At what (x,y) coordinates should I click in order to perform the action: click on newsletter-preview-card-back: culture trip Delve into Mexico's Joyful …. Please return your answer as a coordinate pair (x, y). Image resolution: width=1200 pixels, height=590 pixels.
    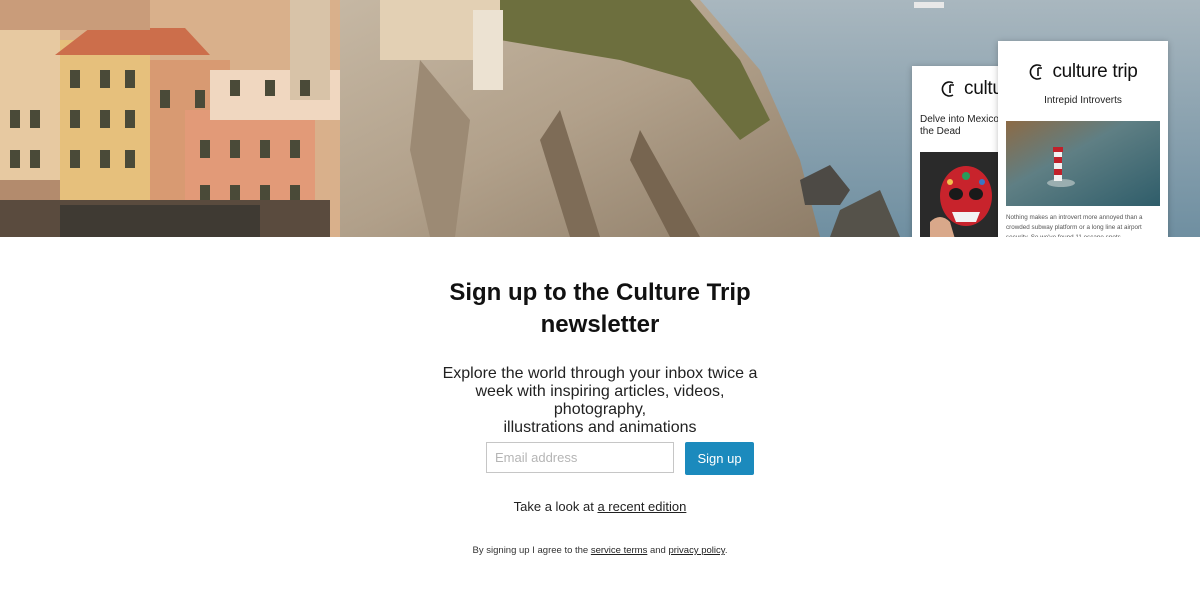
    Looking at the image, I should click on (962, 151).